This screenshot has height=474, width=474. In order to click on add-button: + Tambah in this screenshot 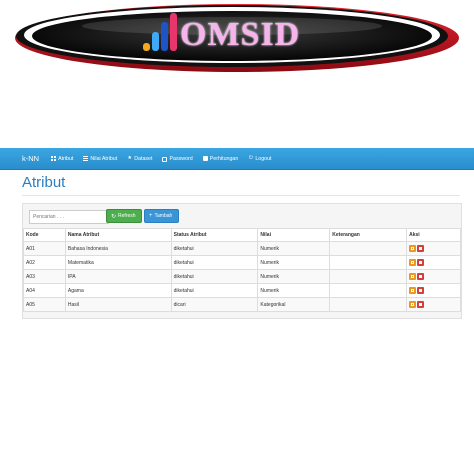, I will do `click(161, 216)`.